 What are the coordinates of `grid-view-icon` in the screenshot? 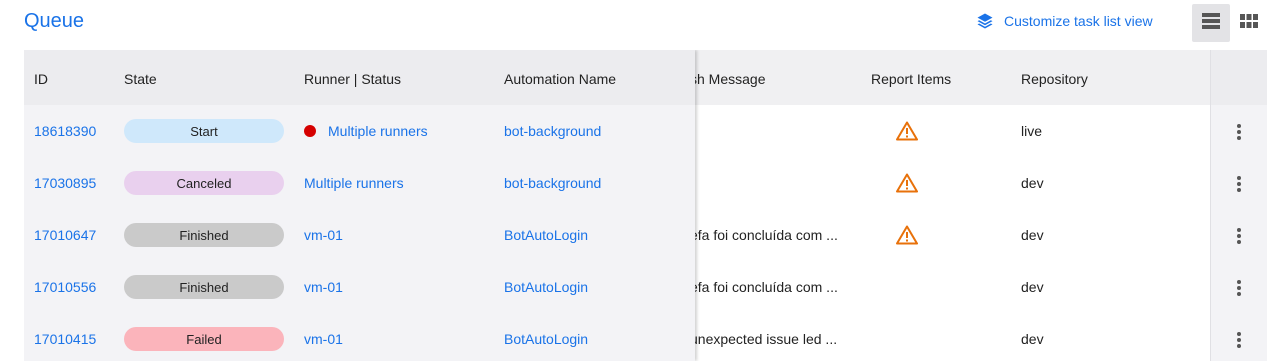 It's located at (1249, 23).